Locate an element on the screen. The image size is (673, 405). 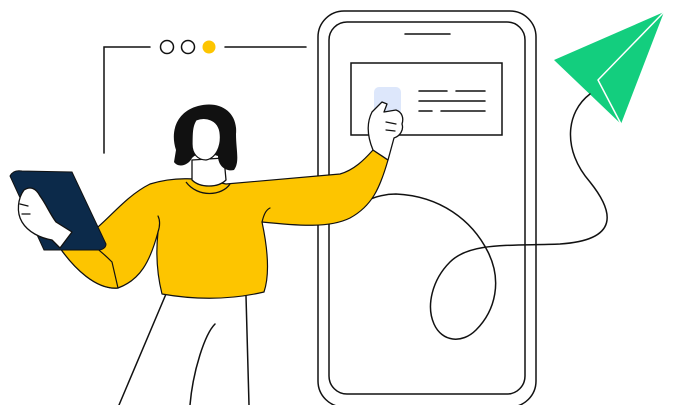
pagination-dots is located at coordinates (187, 47).